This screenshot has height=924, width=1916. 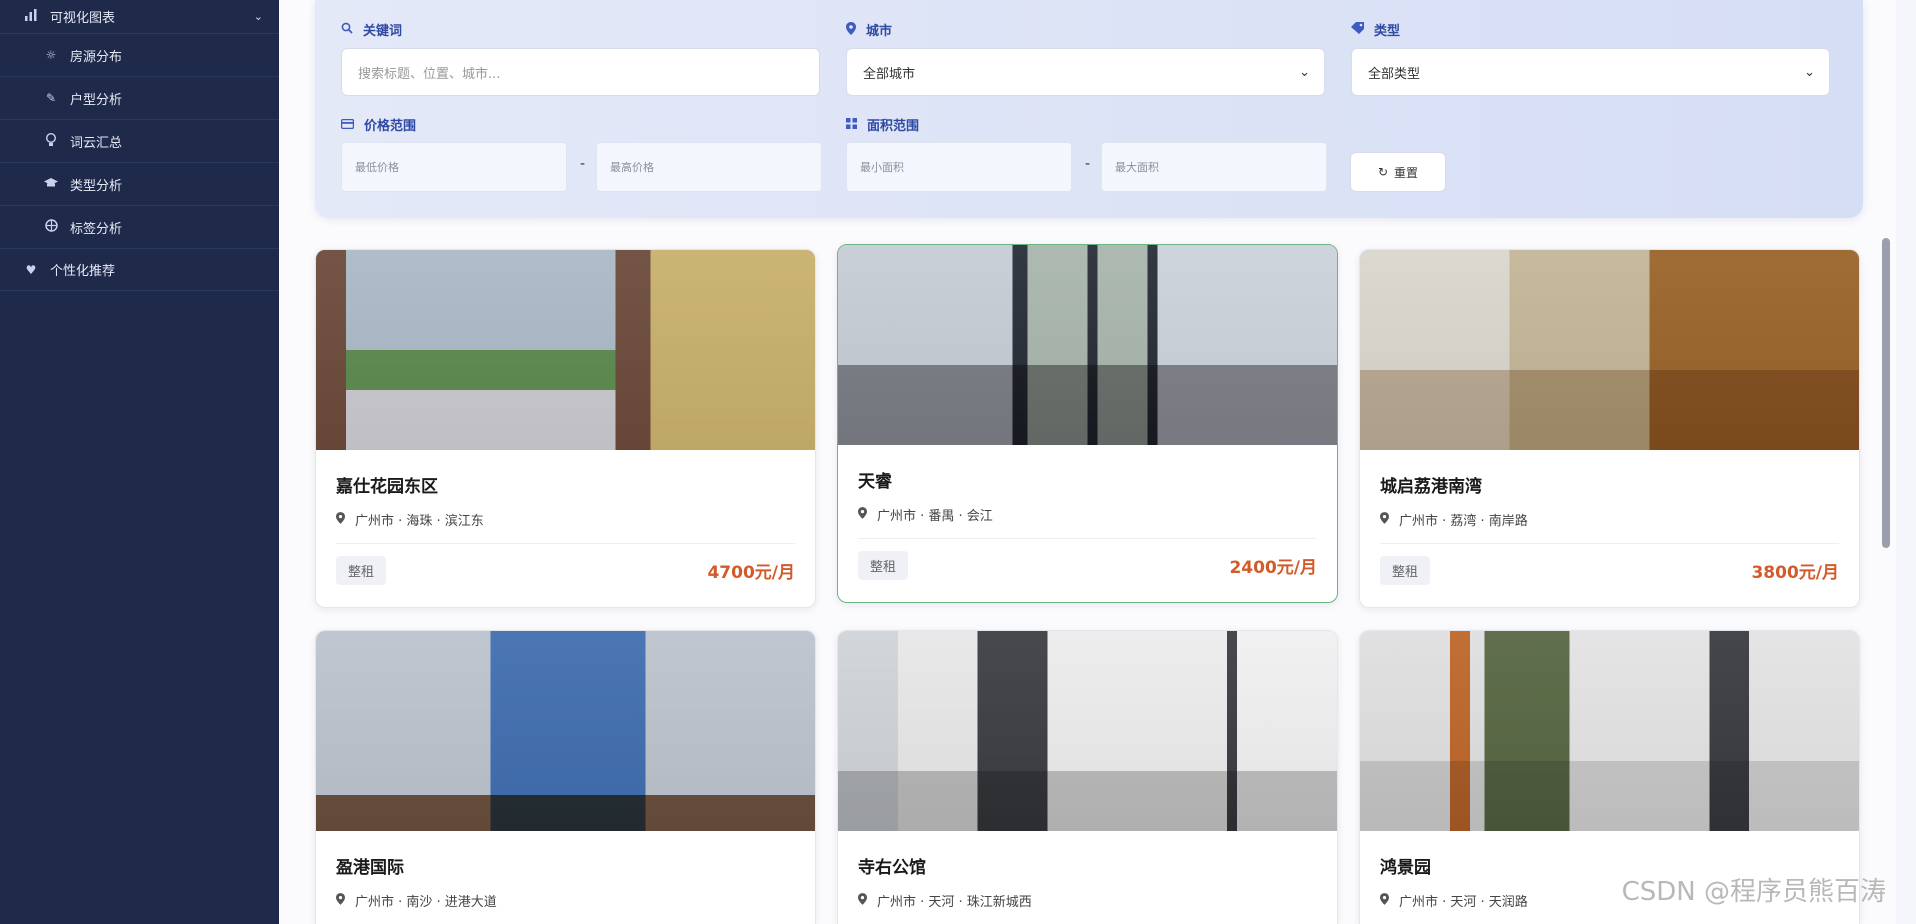 I want to click on listing-location: 广州市 · 海珠 · 滨江东, so click(x=575, y=519).